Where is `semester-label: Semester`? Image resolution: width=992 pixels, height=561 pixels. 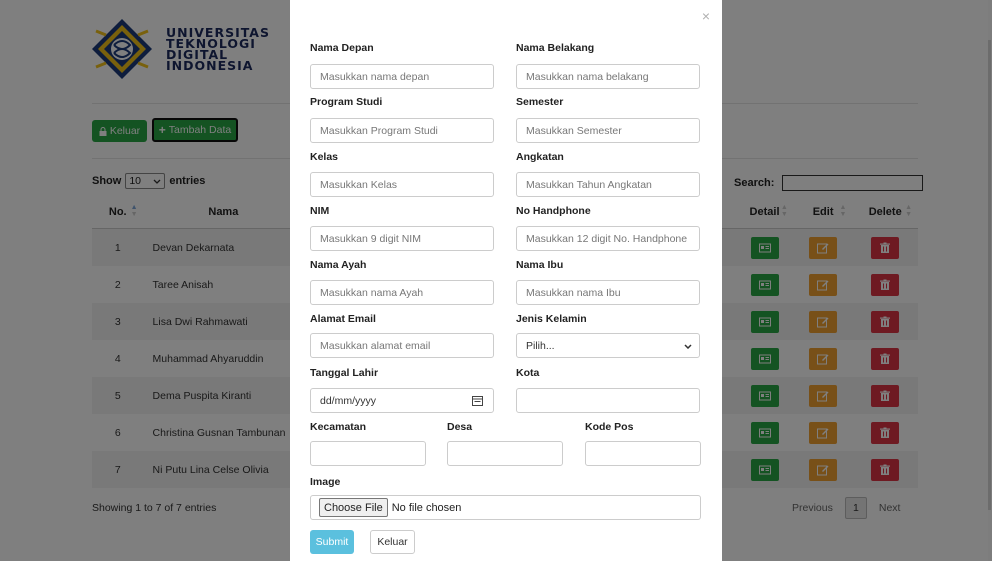 semester-label: Semester is located at coordinates (540, 102).